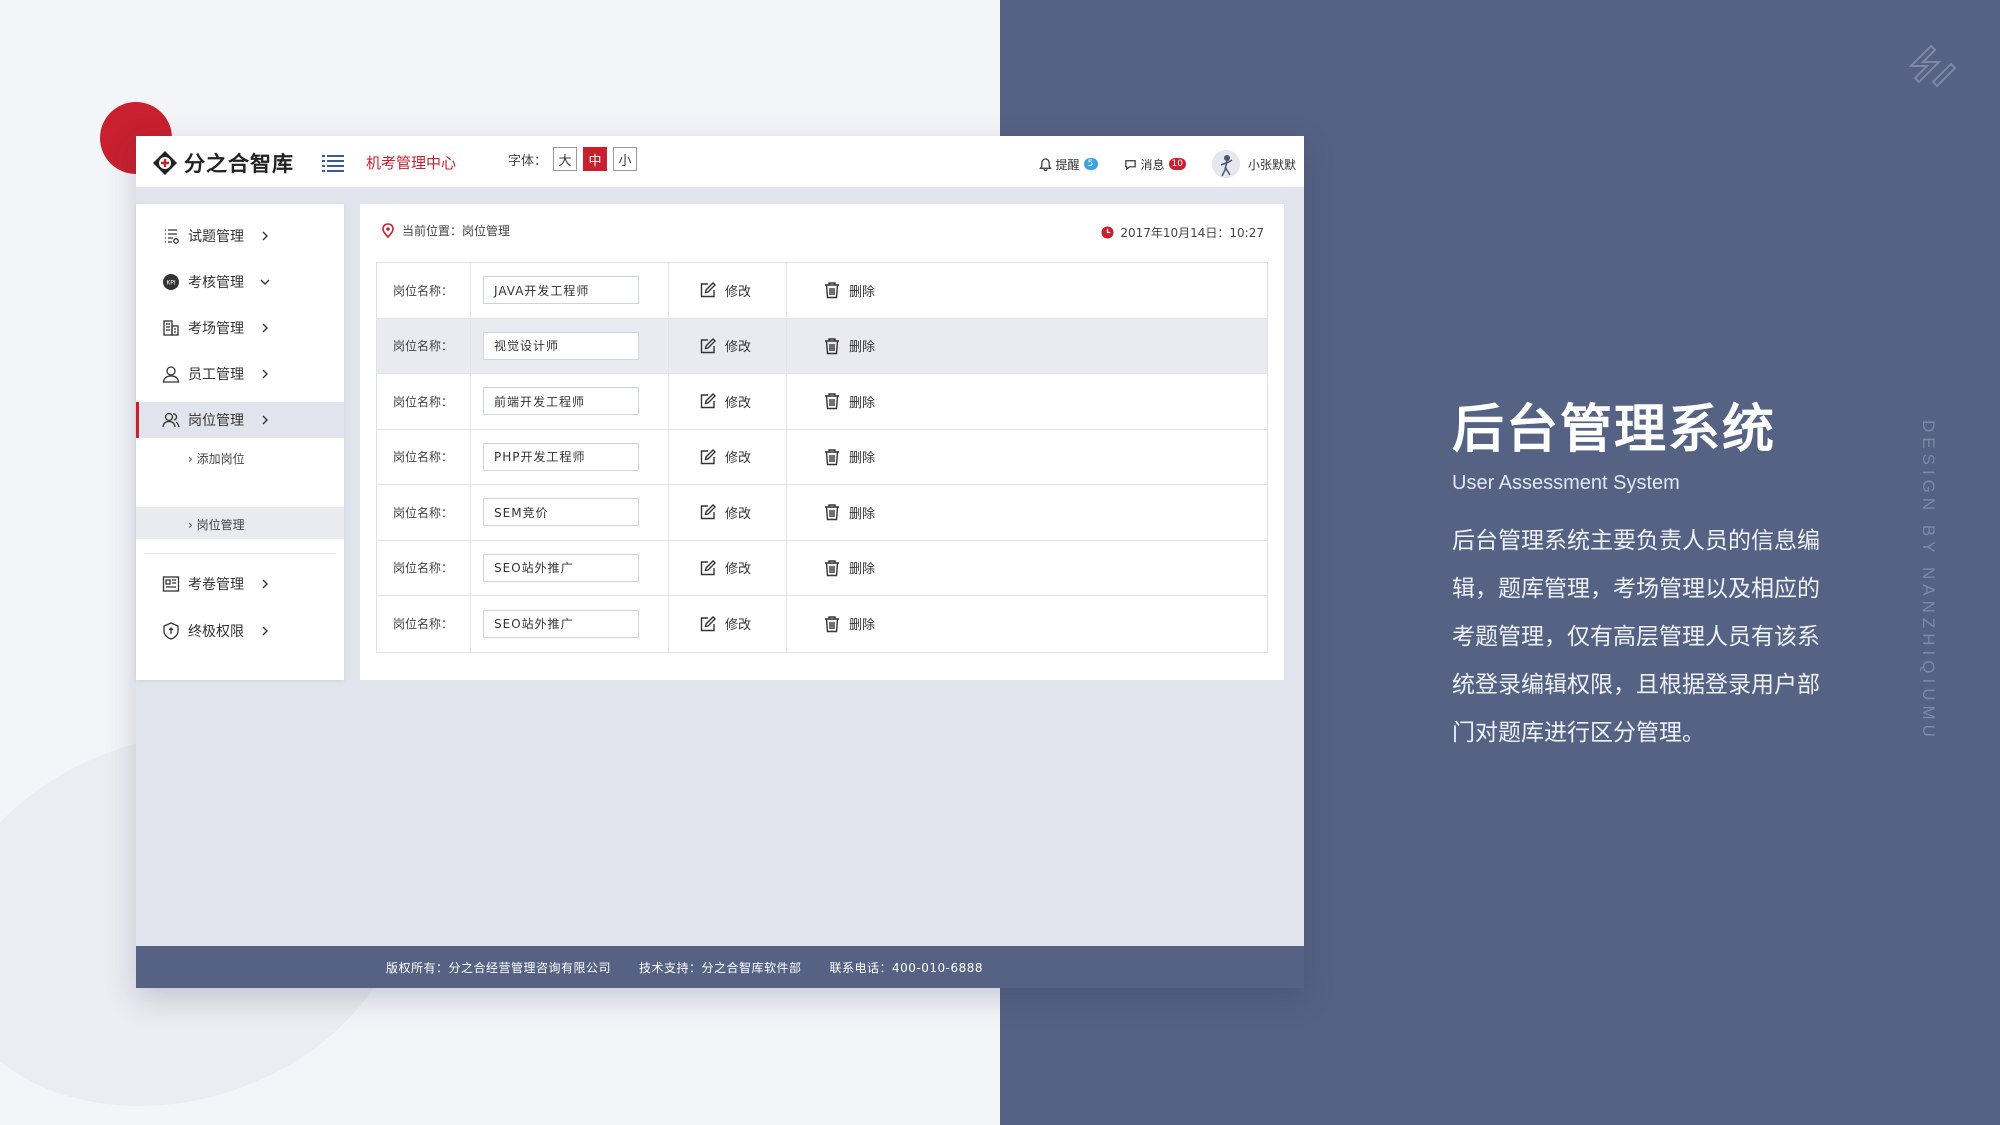 This screenshot has width=2000, height=1125. Describe the element at coordinates (171, 584) in the screenshot. I see `paper-icon` at that location.